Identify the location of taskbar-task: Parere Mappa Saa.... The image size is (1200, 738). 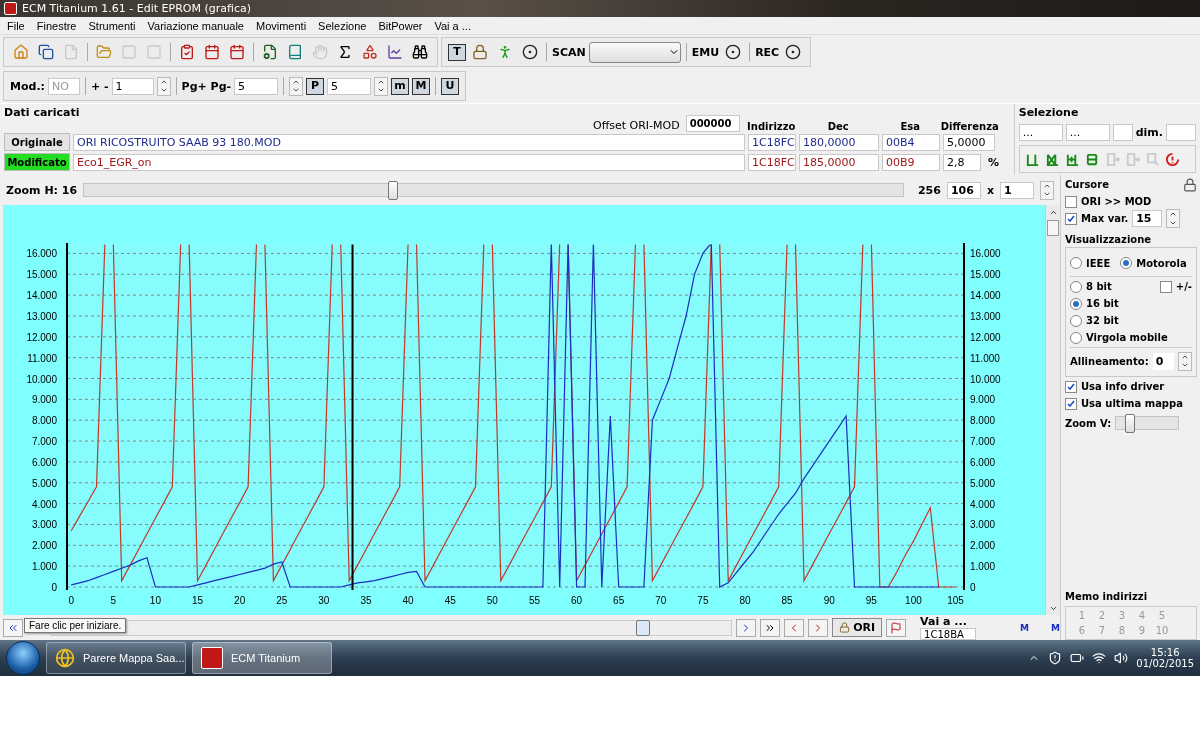
(116, 658).